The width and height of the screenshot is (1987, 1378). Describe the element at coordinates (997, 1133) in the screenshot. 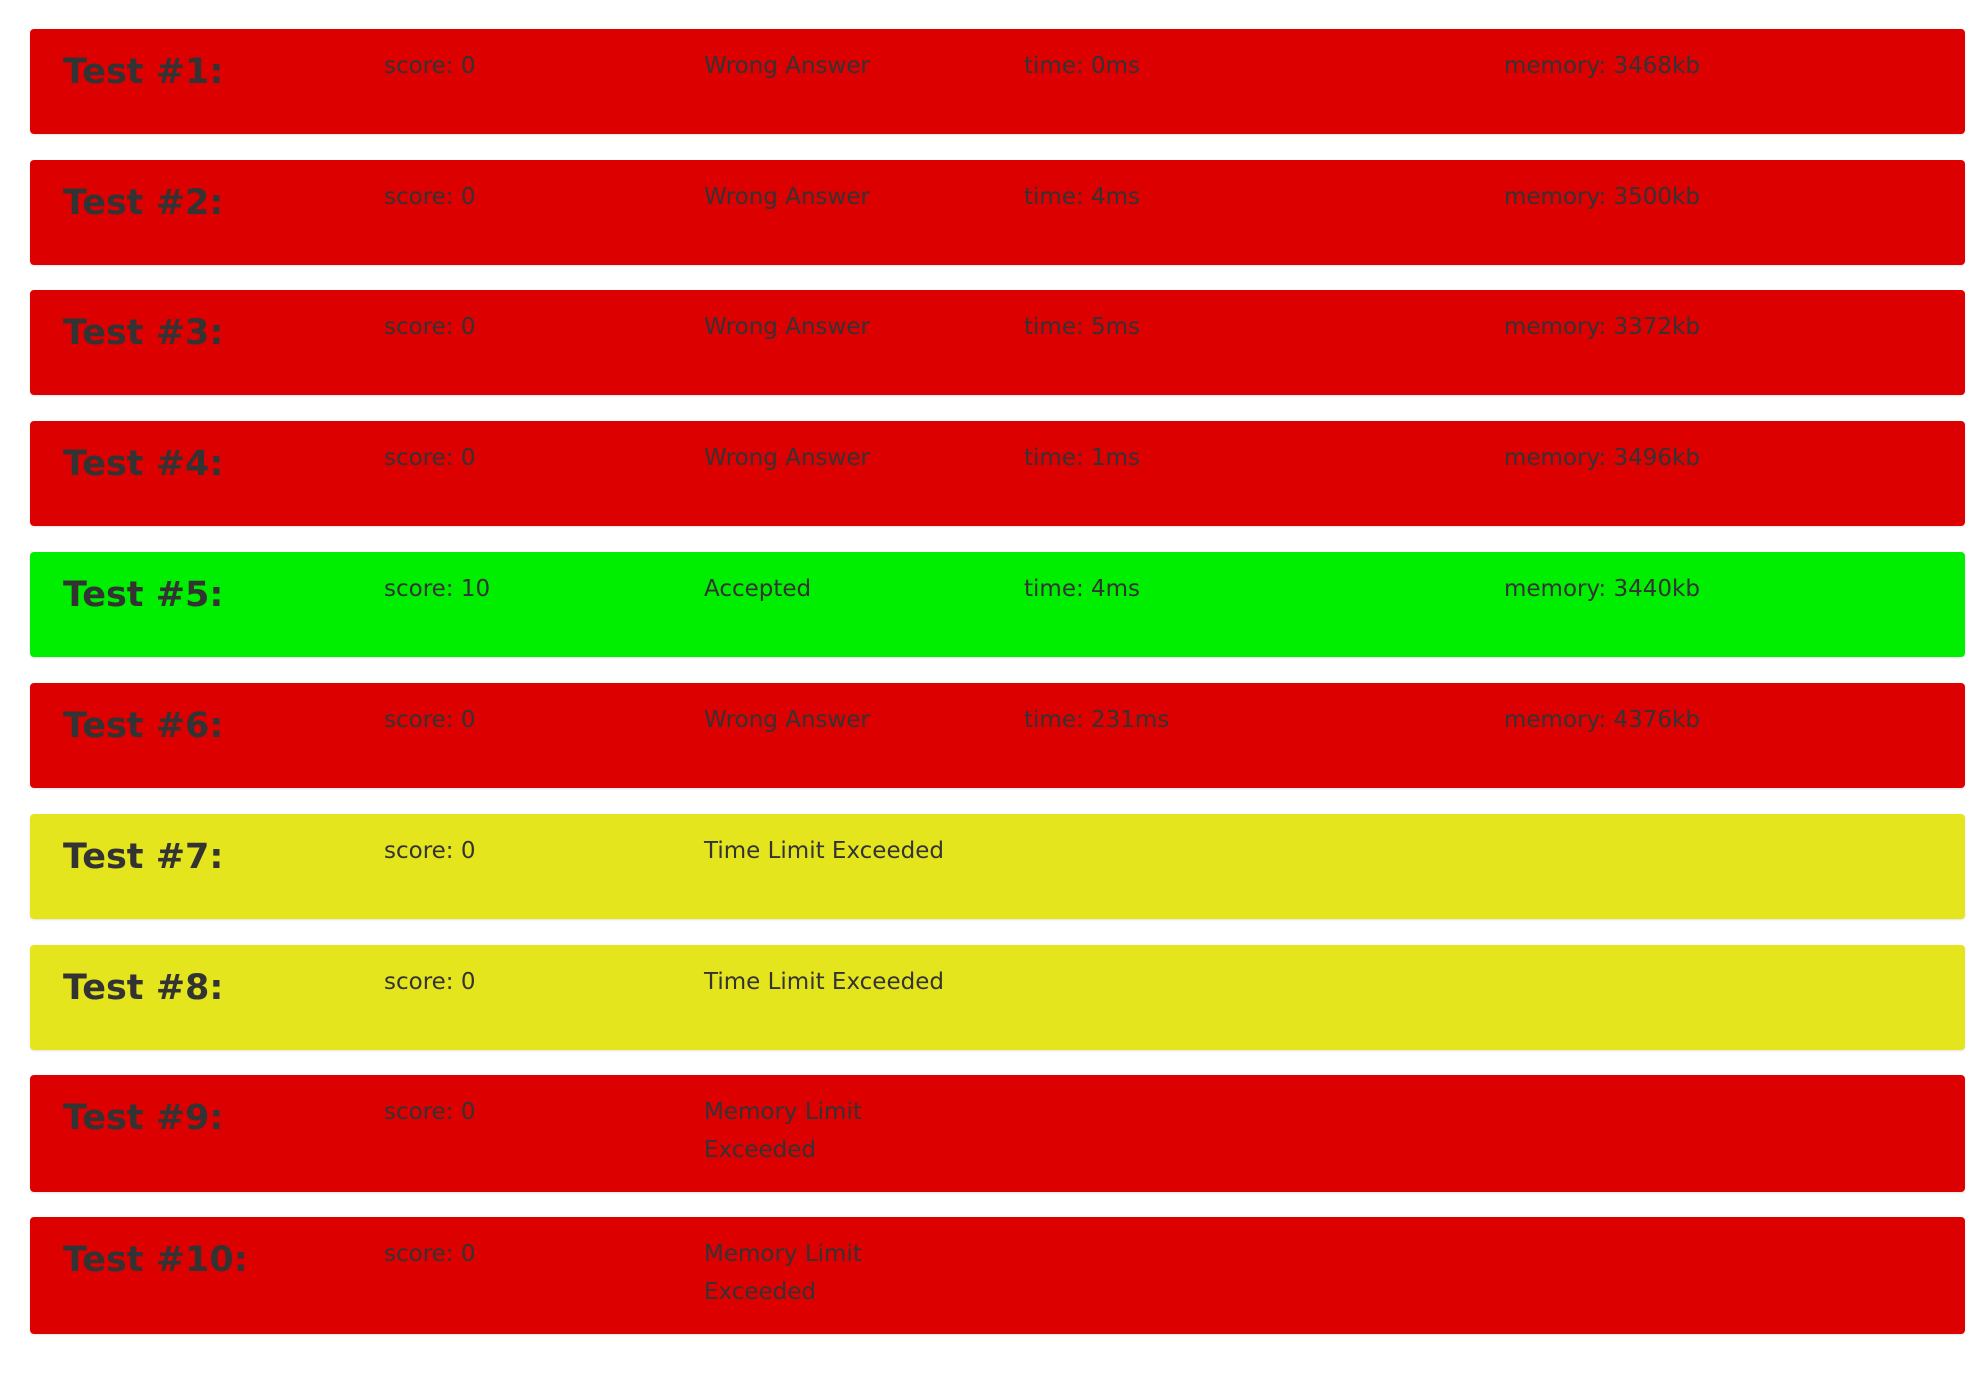

I see `test-row-9: Test #9: score: 0 Memory Limit Exceeded` at that location.